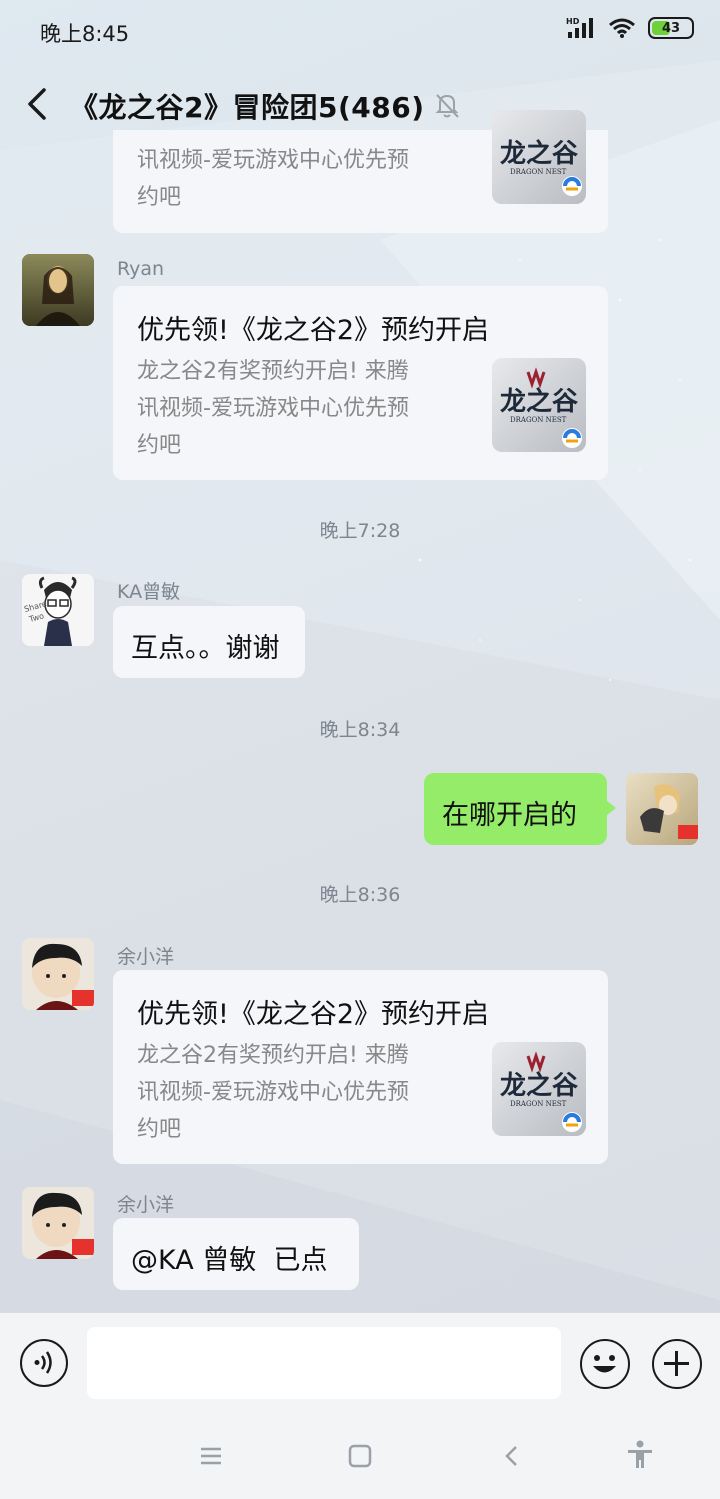  Describe the element at coordinates (579, 27) in the screenshot. I see `signal-icon: HD` at that location.